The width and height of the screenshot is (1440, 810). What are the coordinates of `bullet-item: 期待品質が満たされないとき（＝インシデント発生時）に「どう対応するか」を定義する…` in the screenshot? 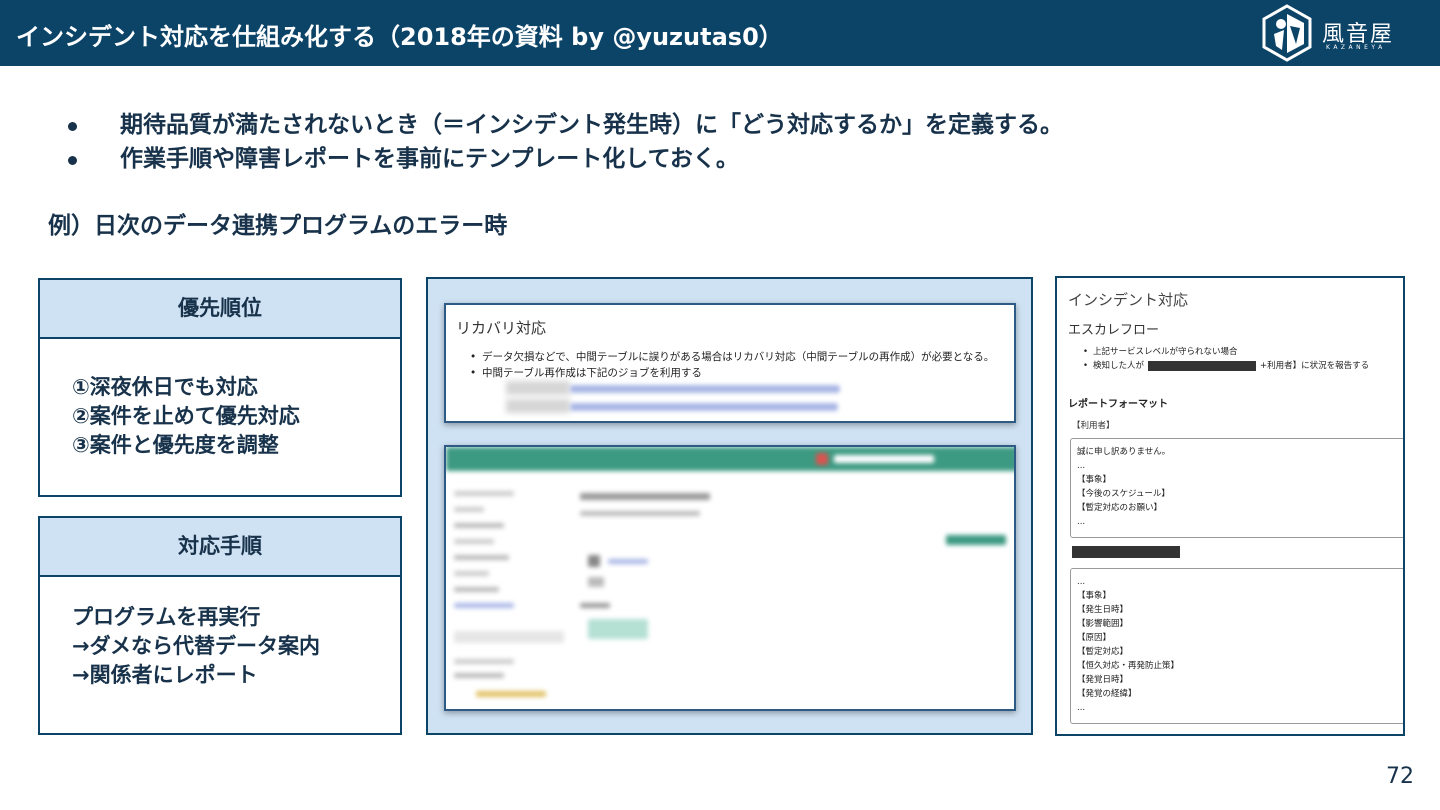 It's located at (563, 125).